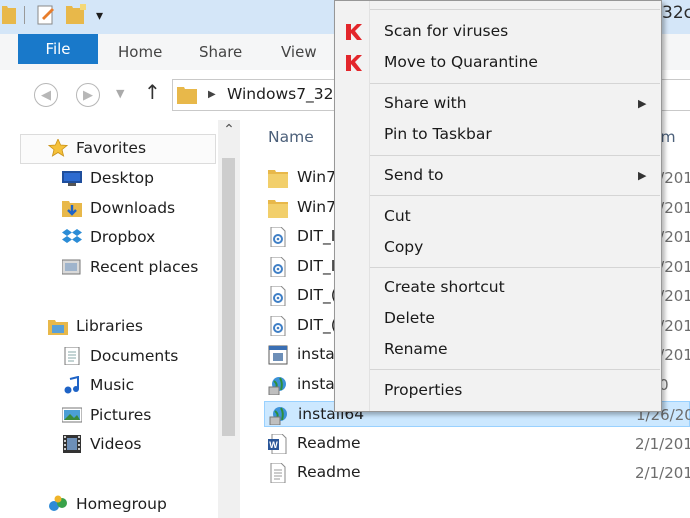 The height and width of the screenshot is (518, 690). I want to click on desktop-icon, so click(72, 178).